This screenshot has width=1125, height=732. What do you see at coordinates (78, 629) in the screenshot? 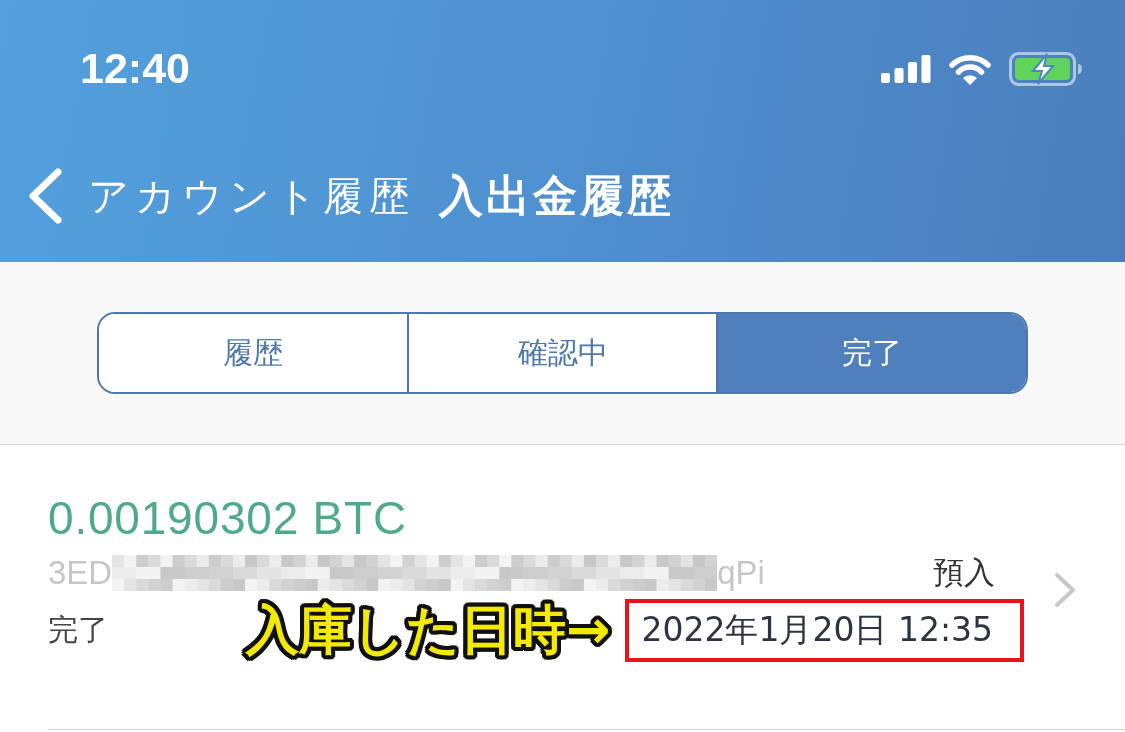
I see `status-text: 完了` at bounding box center [78, 629].